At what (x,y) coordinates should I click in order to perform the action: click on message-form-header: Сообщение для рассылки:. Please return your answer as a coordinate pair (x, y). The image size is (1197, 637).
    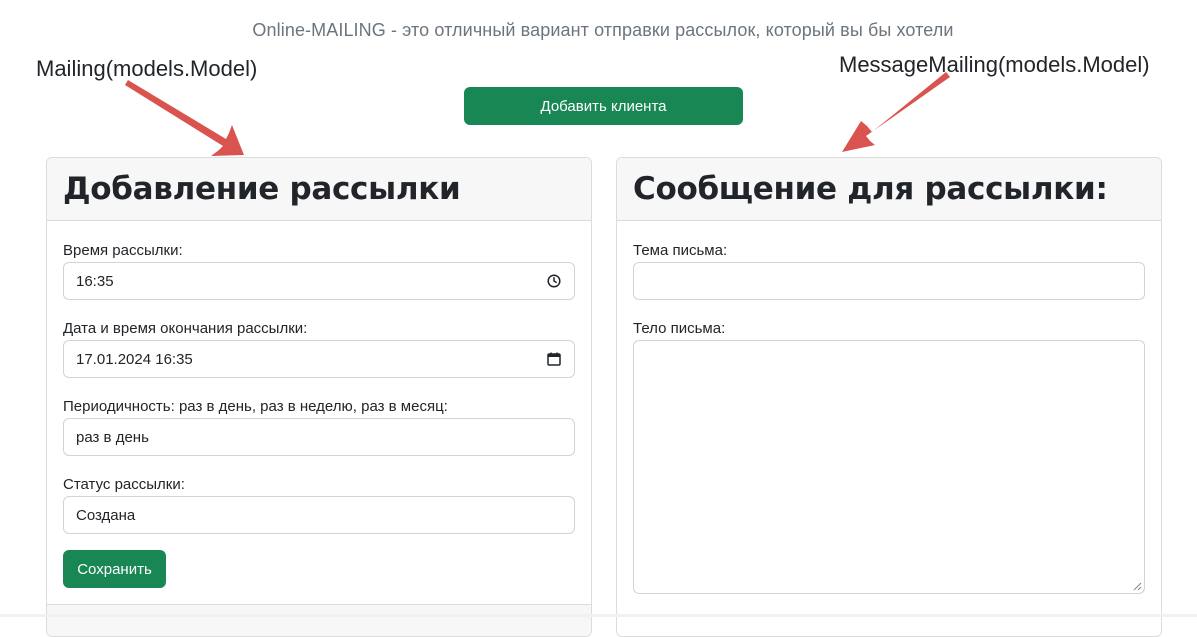
    Looking at the image, I should click on (889, 189).